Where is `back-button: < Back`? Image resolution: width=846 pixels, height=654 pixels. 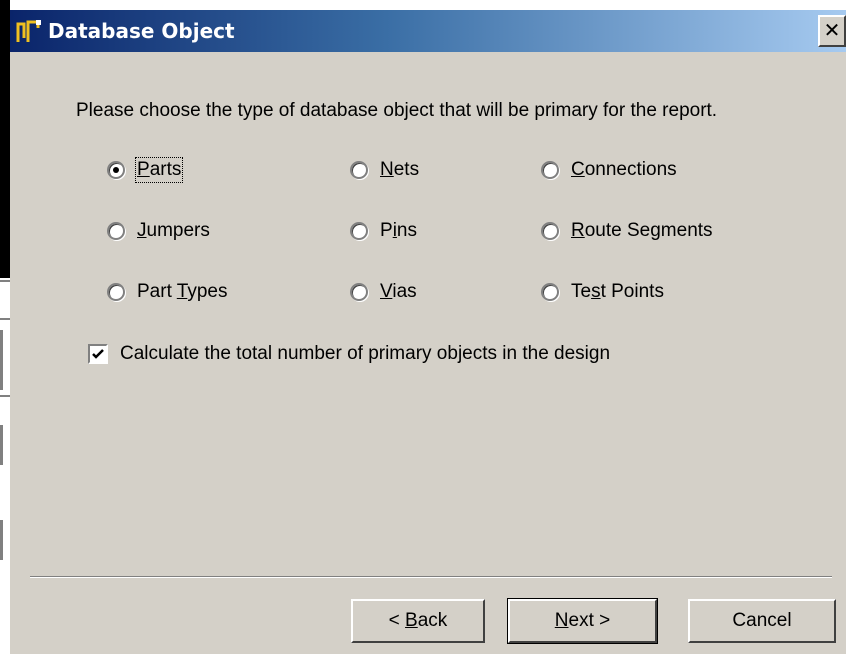 back-button: < Back is located at coordinates (418, 621).